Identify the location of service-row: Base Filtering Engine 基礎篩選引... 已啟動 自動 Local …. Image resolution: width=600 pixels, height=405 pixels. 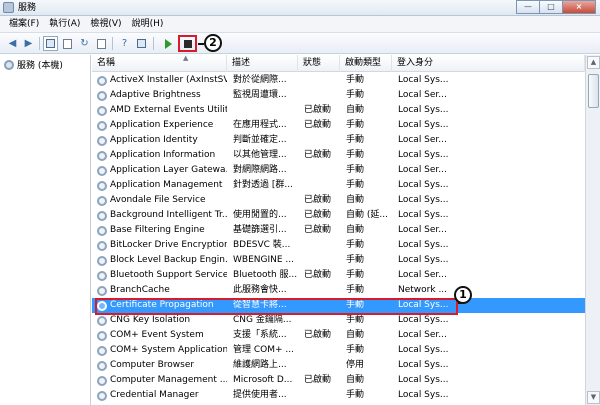
(338, 230).